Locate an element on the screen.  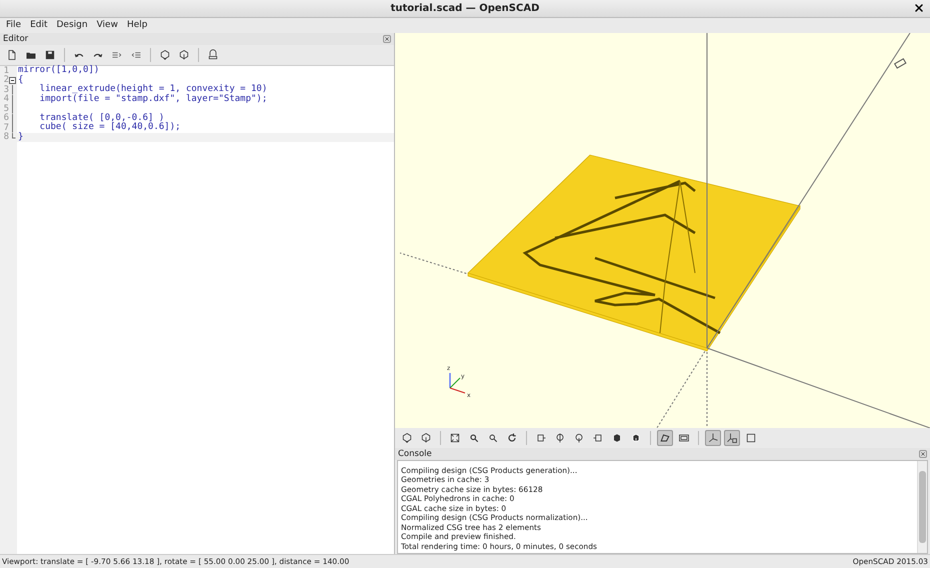
code-line: cube( size = [40,40,0.6]); is located at coordinates (110, 127).